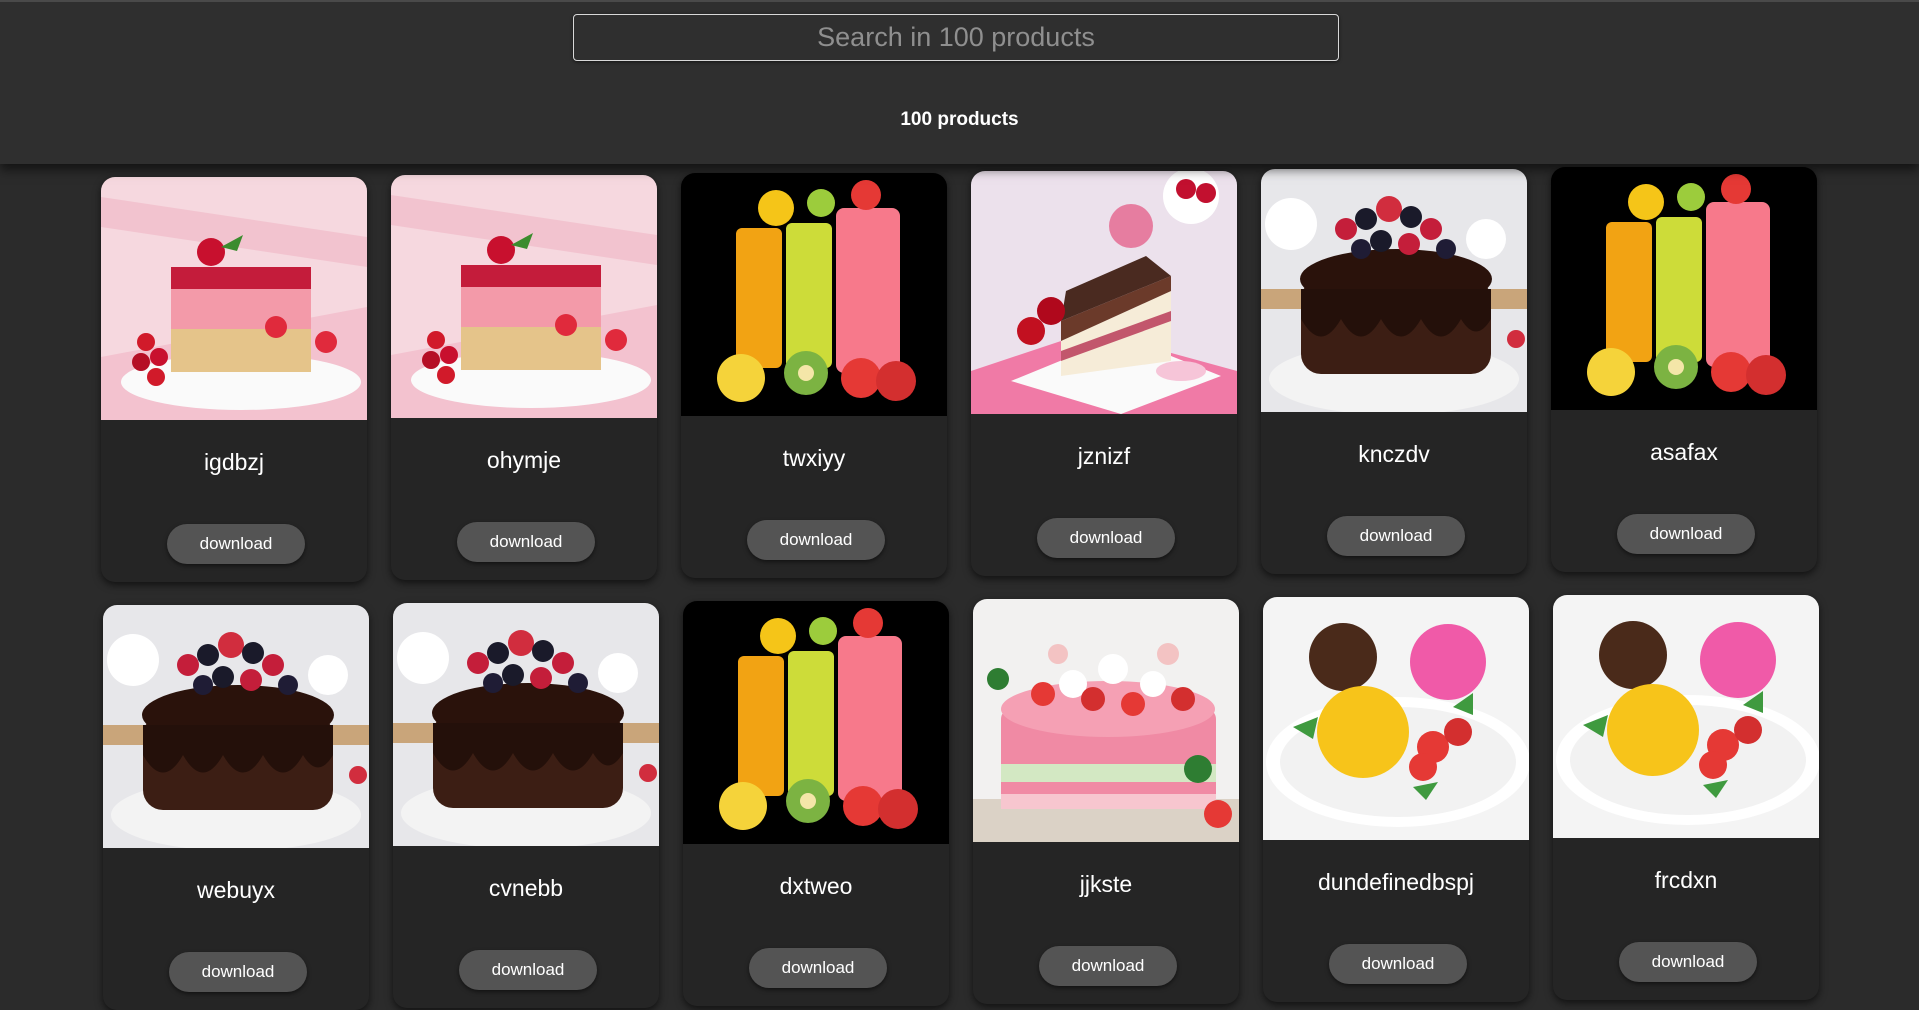 Image resolution: width=1919 pixels, height=1010 pixels. I want to click on product-name: cvnebb, so click(526, 888).